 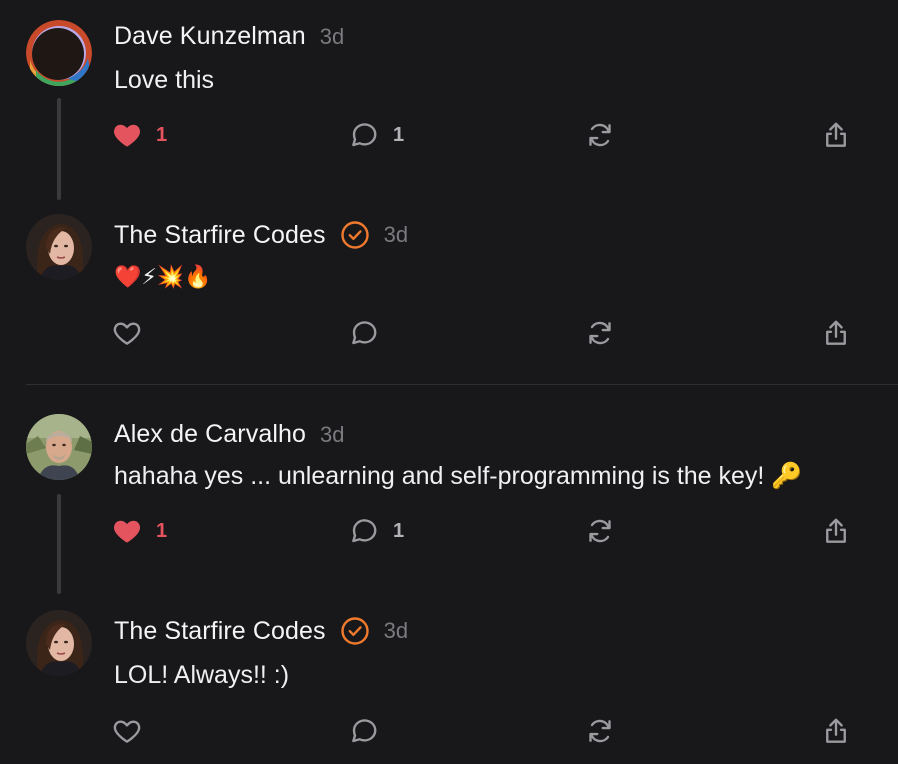 I want to click on comment-text: Love this, so click(x=164, y=80).